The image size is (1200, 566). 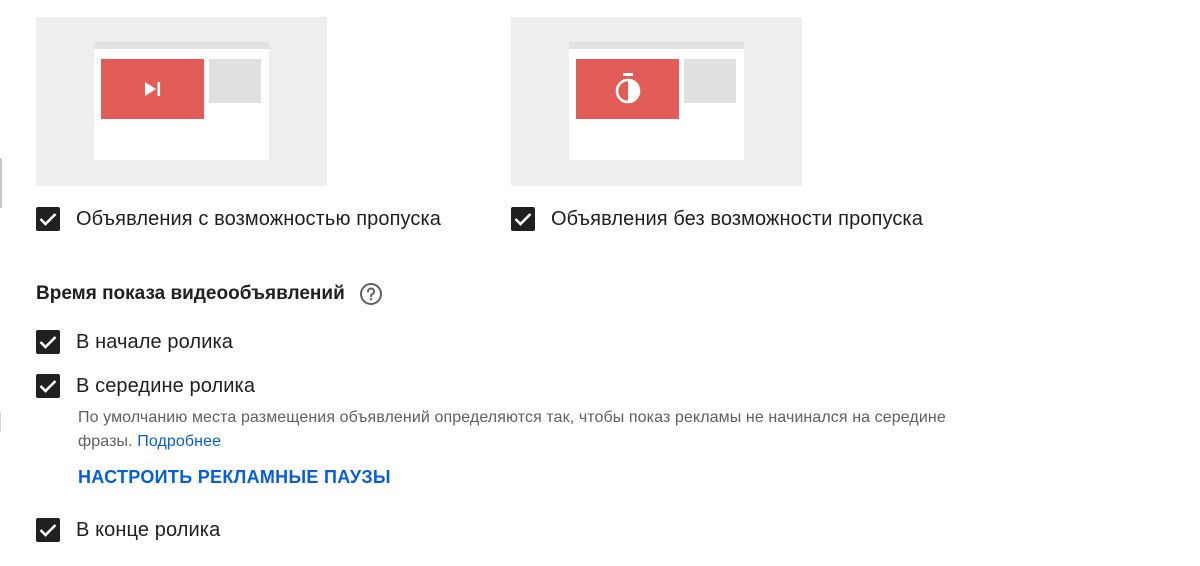 What do you see at coordinates (166, 385) in the screenshot?
I see `mid-roll-label: В середине ролика` at bounding box center [166, 385].